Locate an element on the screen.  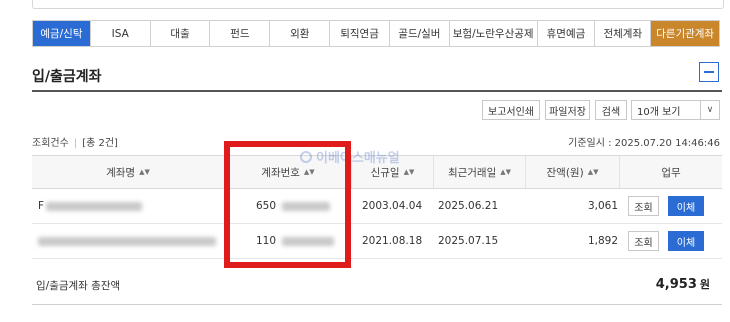
table-row: 110 2021.08.18 2025.07.15 1,892 조회 이체 is located at coordinates (377, 241).